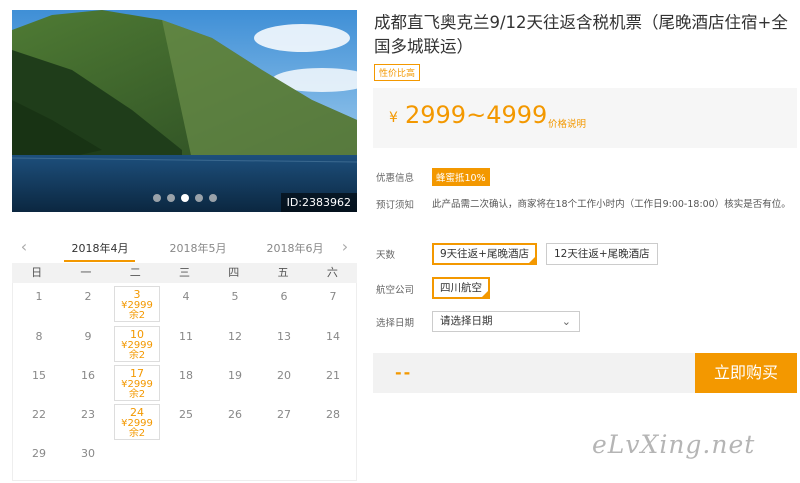  I want to click on chevron-right-icon: ›, so click(345, 247).